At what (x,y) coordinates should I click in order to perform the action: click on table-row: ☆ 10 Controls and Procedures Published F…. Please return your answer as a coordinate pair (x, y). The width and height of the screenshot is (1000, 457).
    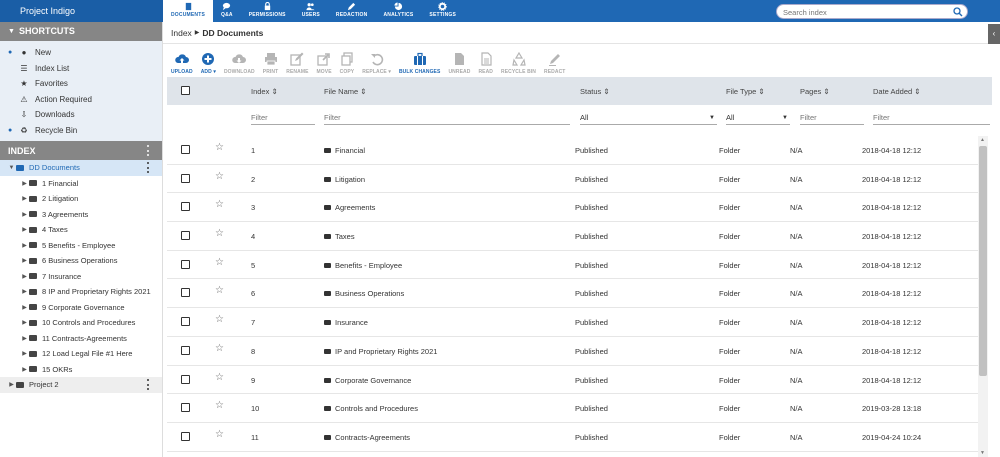
    Looking at the image, I should click on (574, 408).